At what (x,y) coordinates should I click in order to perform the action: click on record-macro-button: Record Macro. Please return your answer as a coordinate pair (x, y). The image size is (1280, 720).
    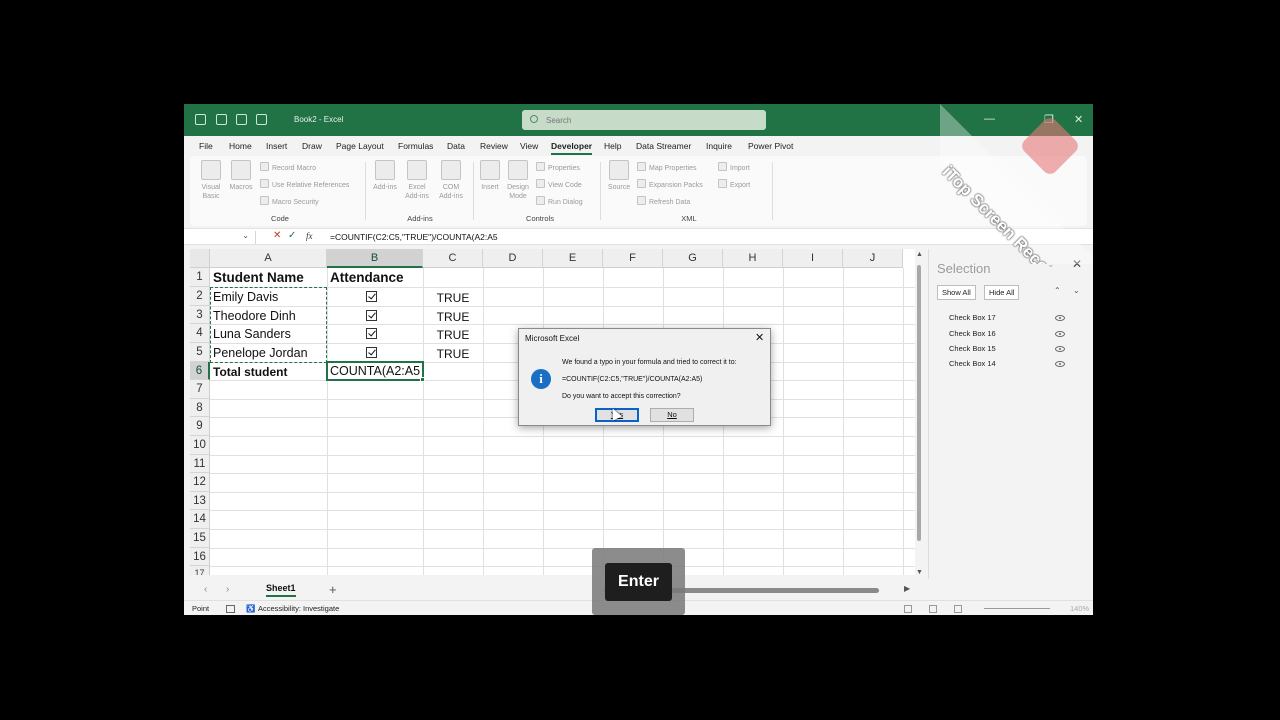
    Looking at the image, I should click on (288, 167).